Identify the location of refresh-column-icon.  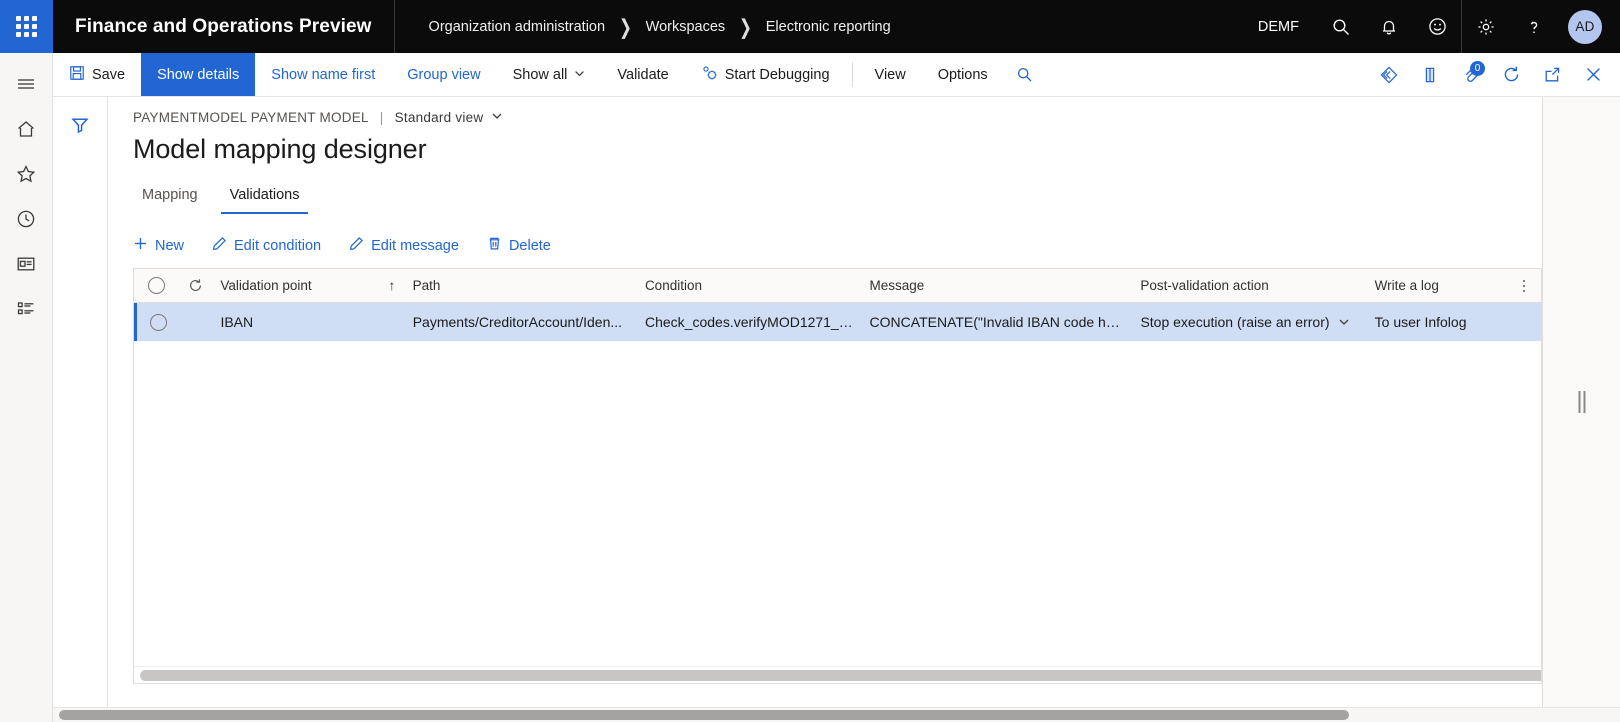
(195, 285).